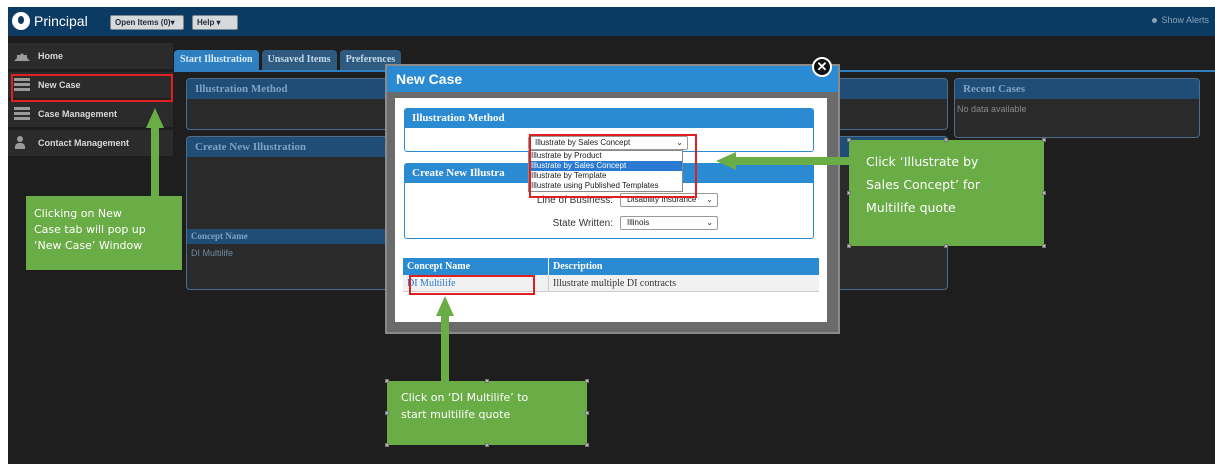 The width and height of the screenshot is (1215, 471). What do you see at coordinates (78, 114) in the screenshot?
I see `sidebar-item-label: Case Management` at bounding box center [78, 114].